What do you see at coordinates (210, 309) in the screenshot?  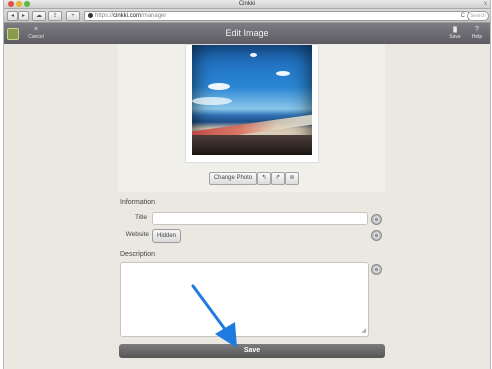 I see `arrow-shaft` at bounding box center [210, 309].